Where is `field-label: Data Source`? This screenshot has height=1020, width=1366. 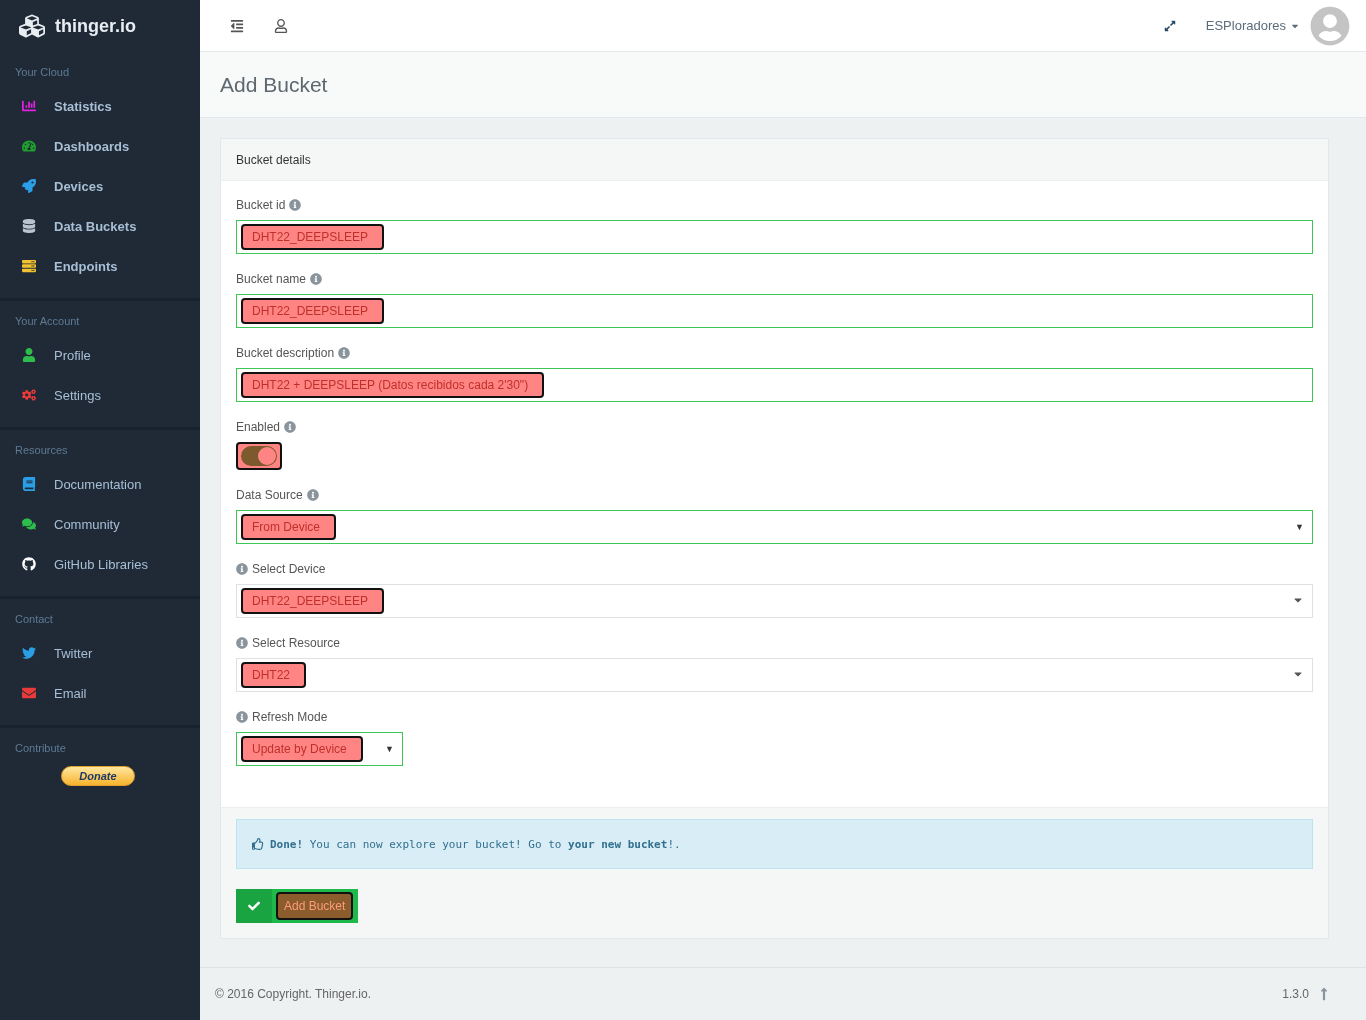
field-label: Data Source is located at coordinates (269, 495).